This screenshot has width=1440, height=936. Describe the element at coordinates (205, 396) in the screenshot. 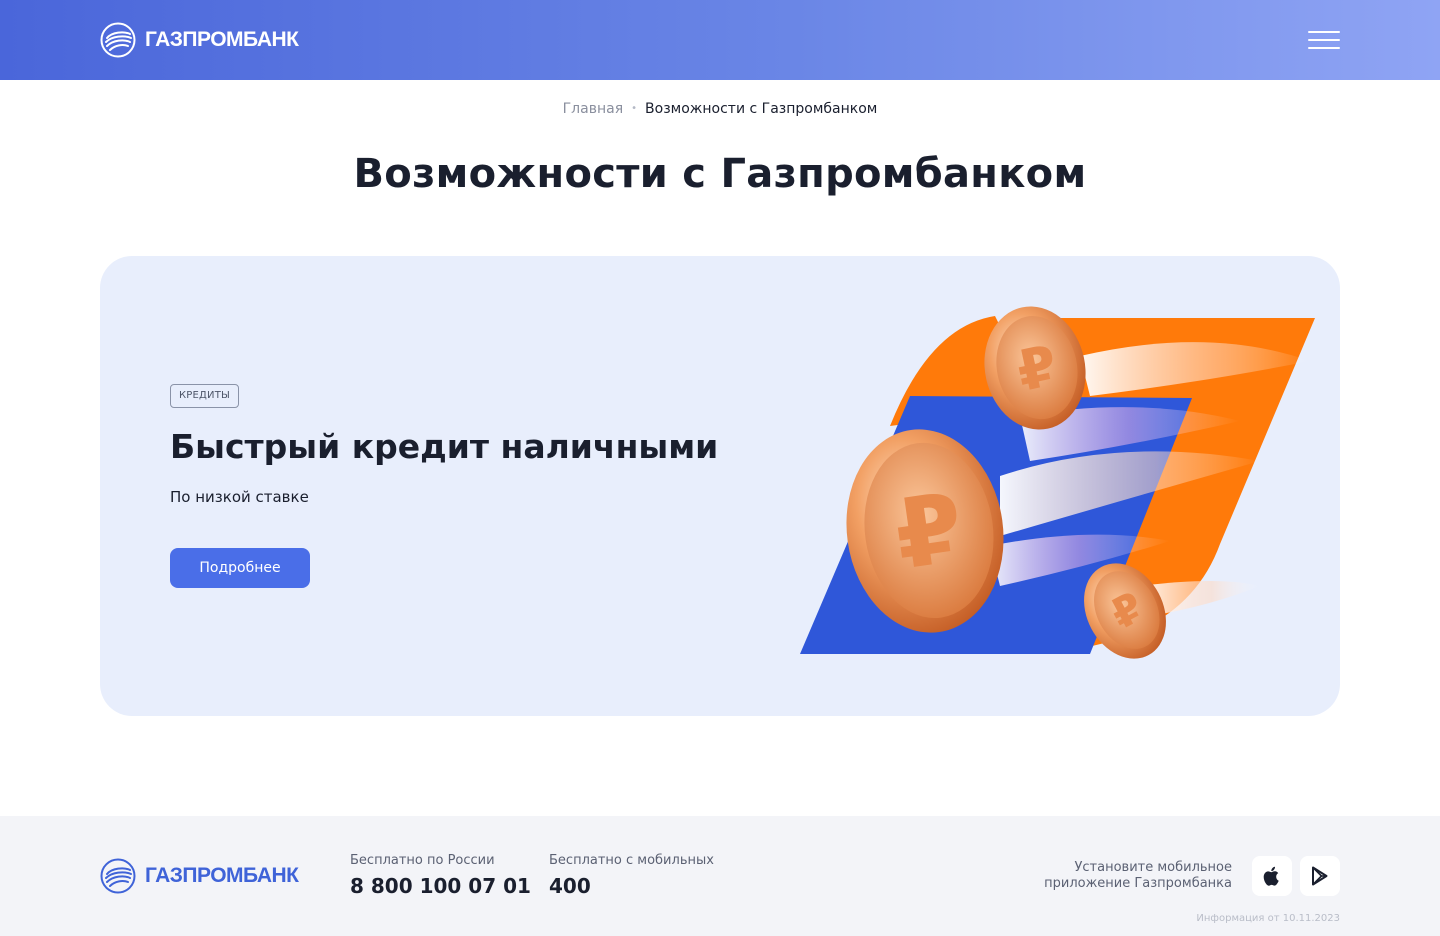

I see `category-tag: КРЕДИТЫ` at that location.